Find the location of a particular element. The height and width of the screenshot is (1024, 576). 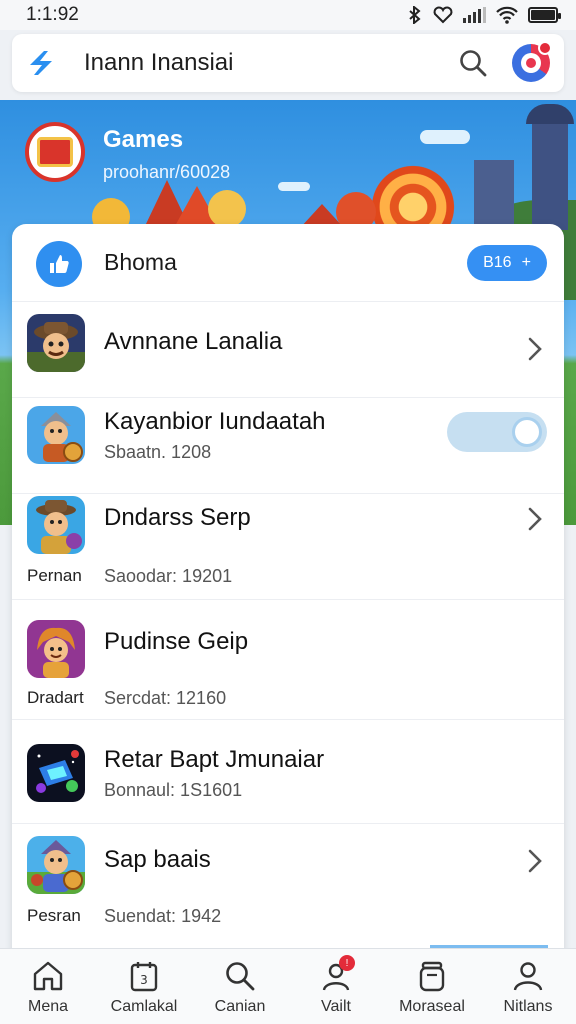

lightning-logo-icon is located at coordinates (41, 63).